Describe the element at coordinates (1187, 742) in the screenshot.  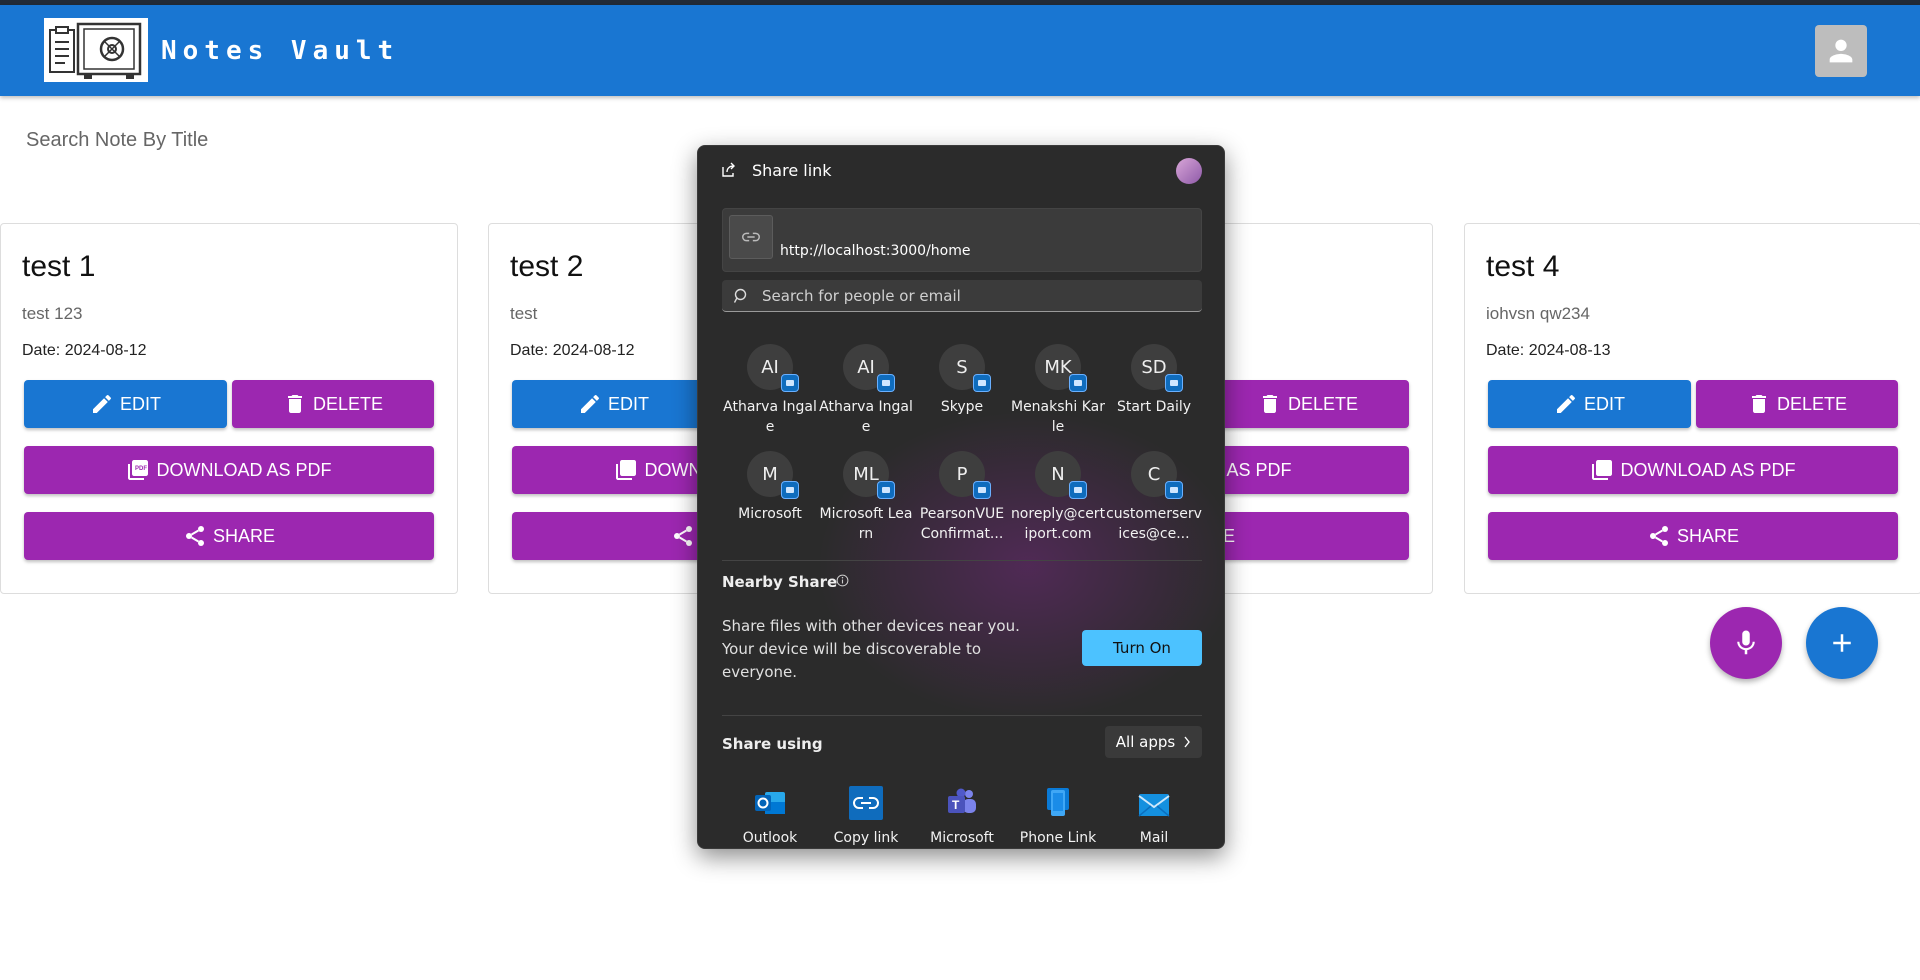
I see `chevron-right-icon` at that location.